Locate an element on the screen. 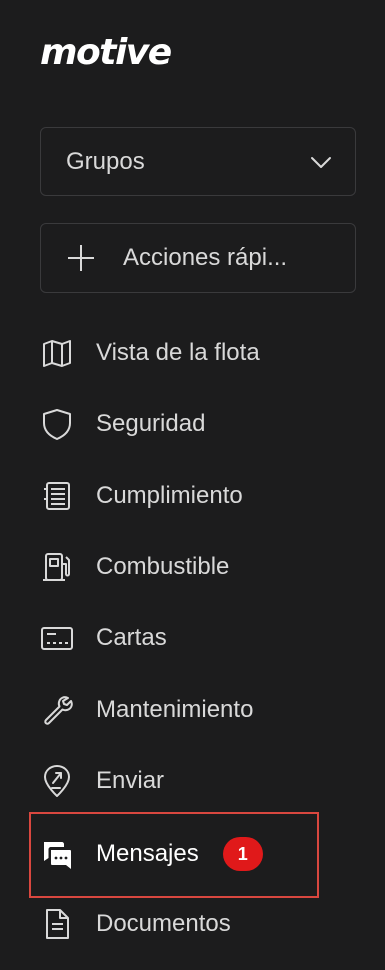 The height and width of the screenshot is (970, 385). nav-item-maintenance: Mantenimiento is located at coordinates (180, 710).